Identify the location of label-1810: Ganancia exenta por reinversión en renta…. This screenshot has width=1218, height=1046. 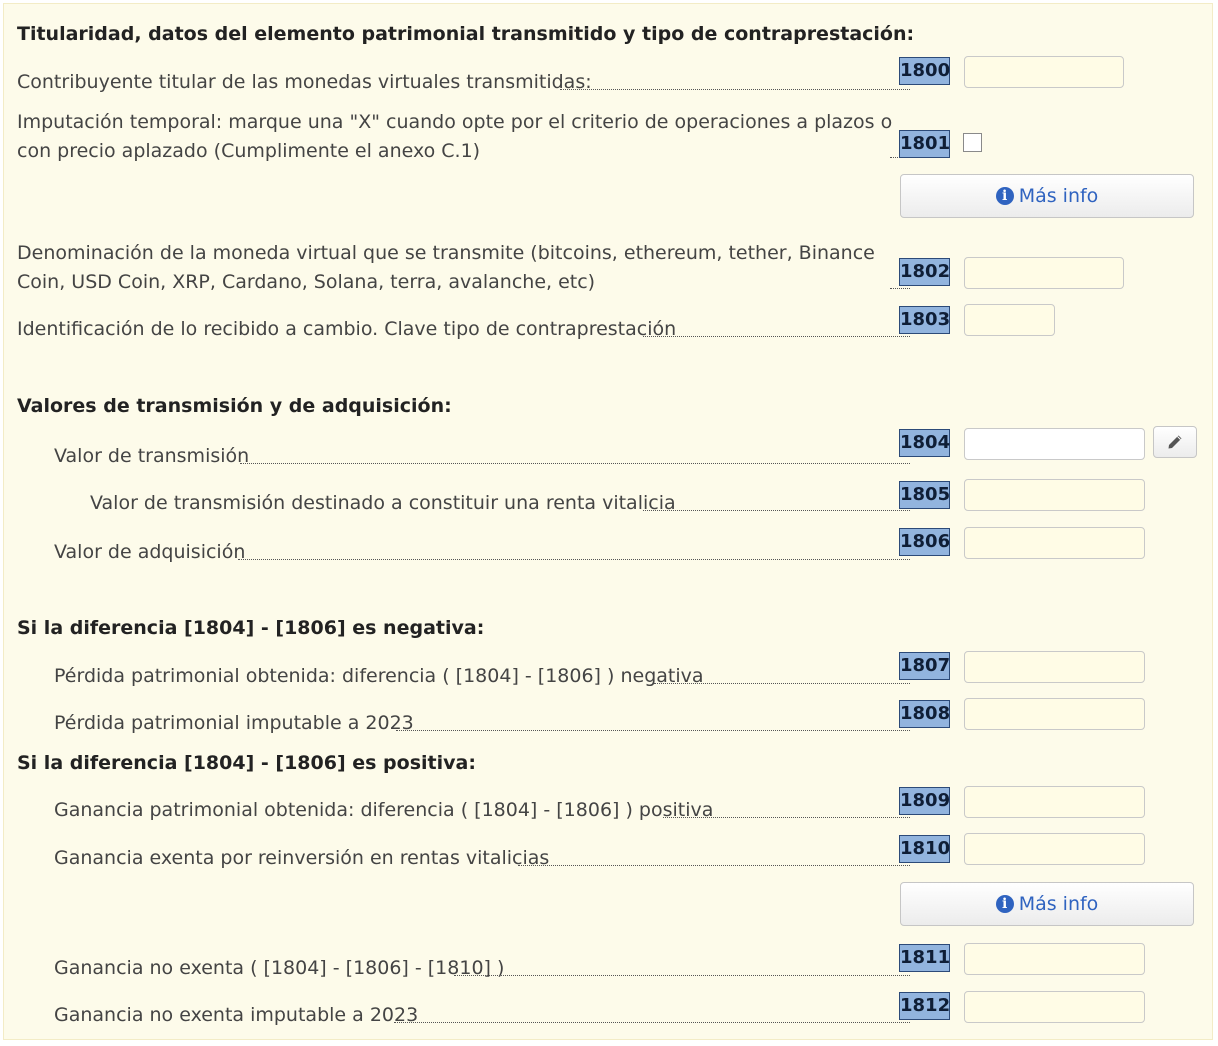
(302, 858).